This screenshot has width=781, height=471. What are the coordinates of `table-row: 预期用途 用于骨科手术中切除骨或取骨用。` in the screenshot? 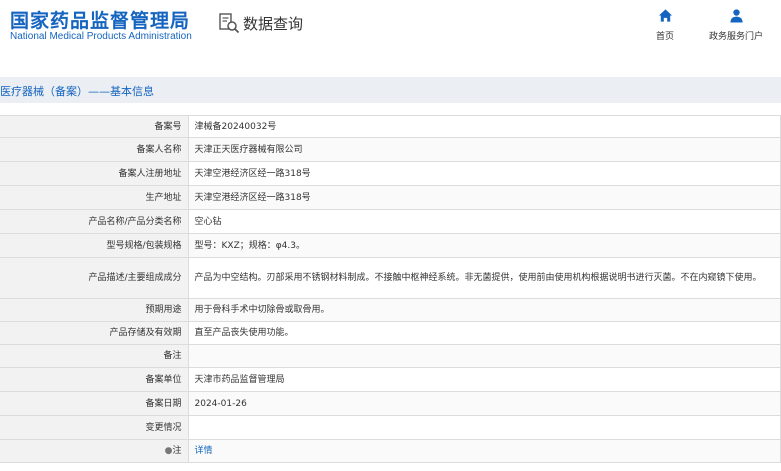 It's located at (390, 310).